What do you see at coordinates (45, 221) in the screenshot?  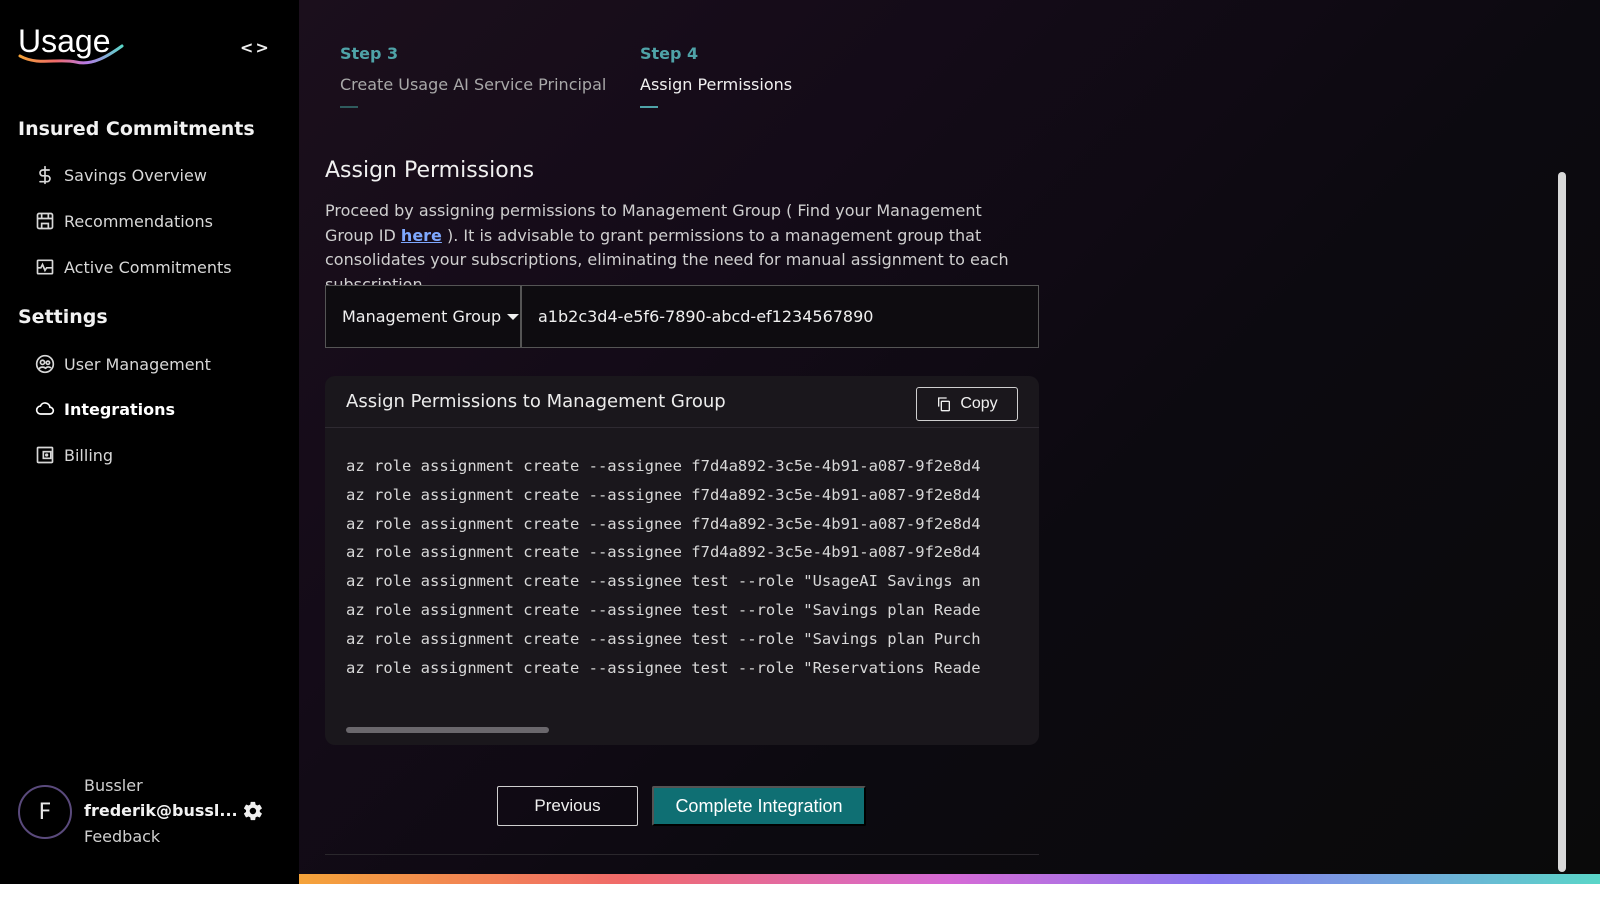 I see `store-icon` at bounding box center [45, 221].